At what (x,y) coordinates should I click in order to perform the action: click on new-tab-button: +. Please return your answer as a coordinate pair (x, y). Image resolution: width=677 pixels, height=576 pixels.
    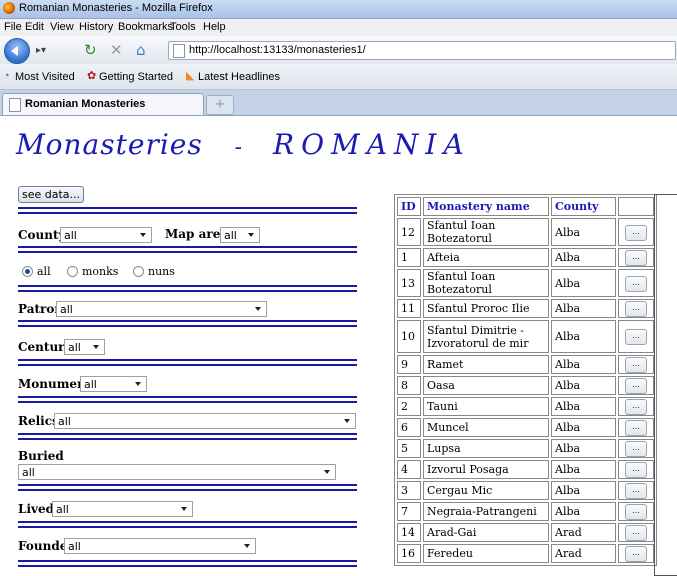
    Looking at the image, I should click on (220, 105).